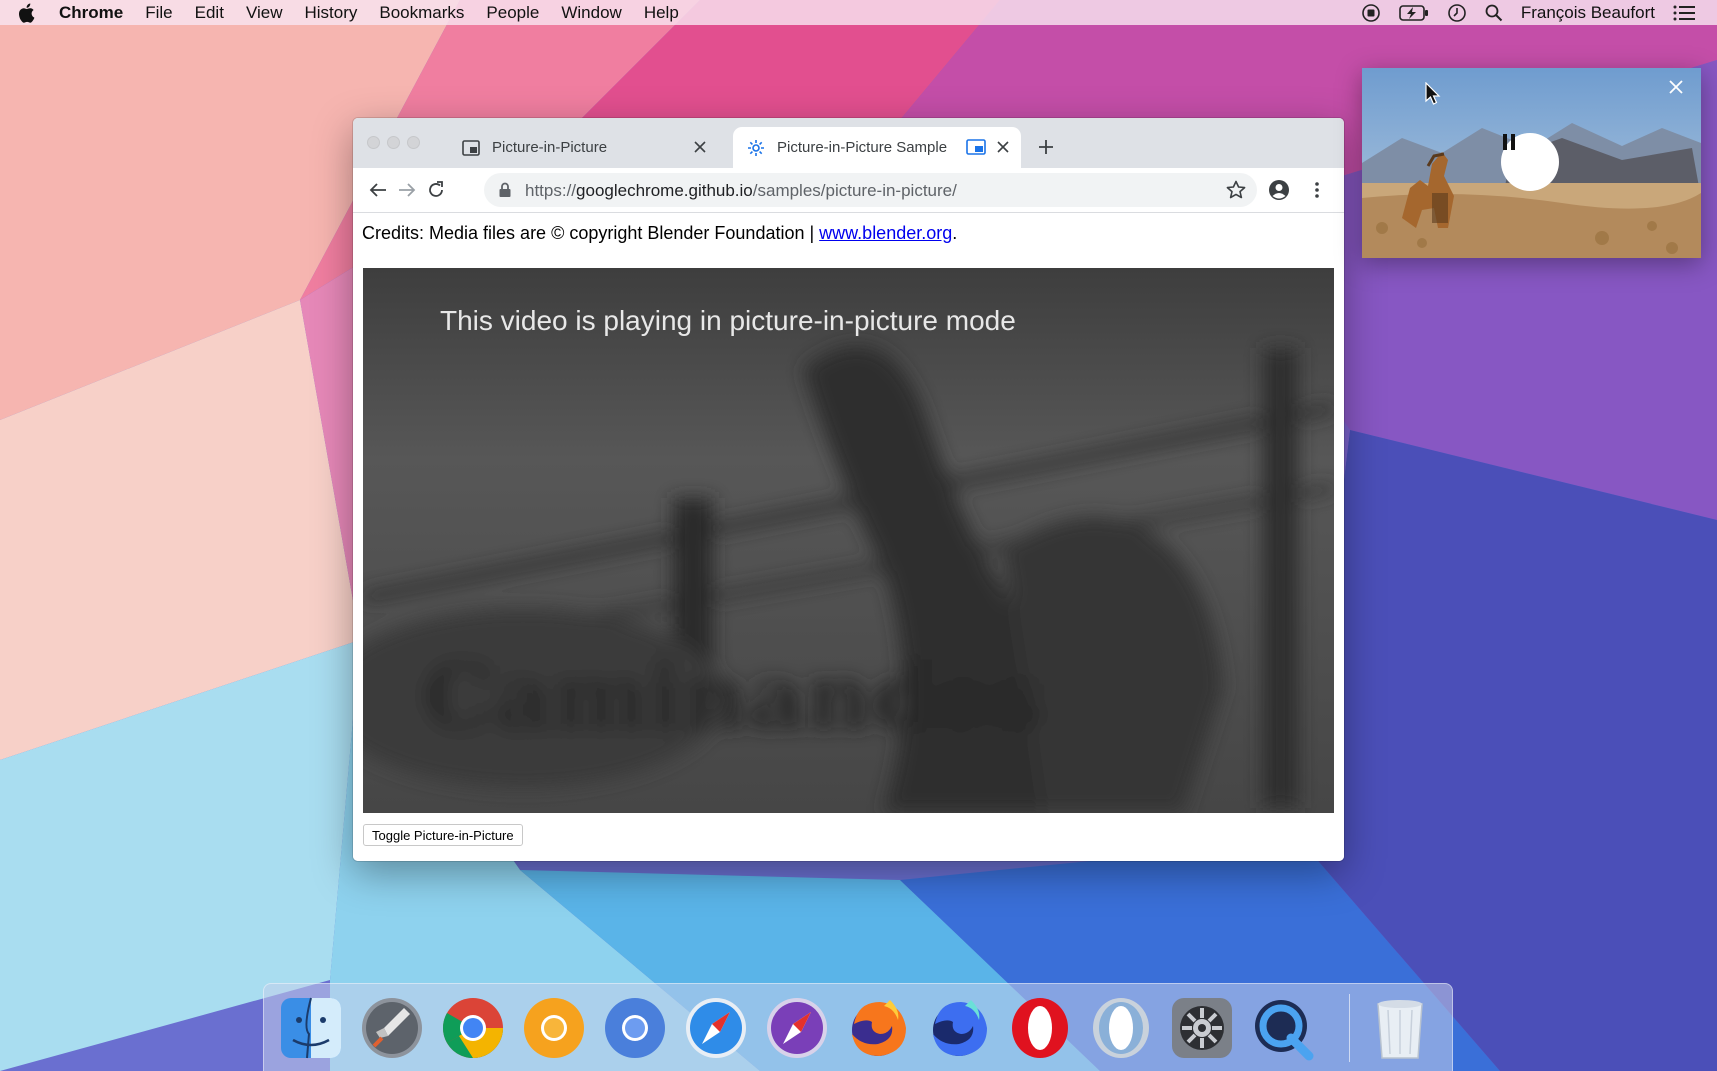 This screenshot has width=1717, height=1071. What do you see at coordinates (392, 1028) in the screenshot?
I see `launchpad-icon` at bounding box center [392, 1028].